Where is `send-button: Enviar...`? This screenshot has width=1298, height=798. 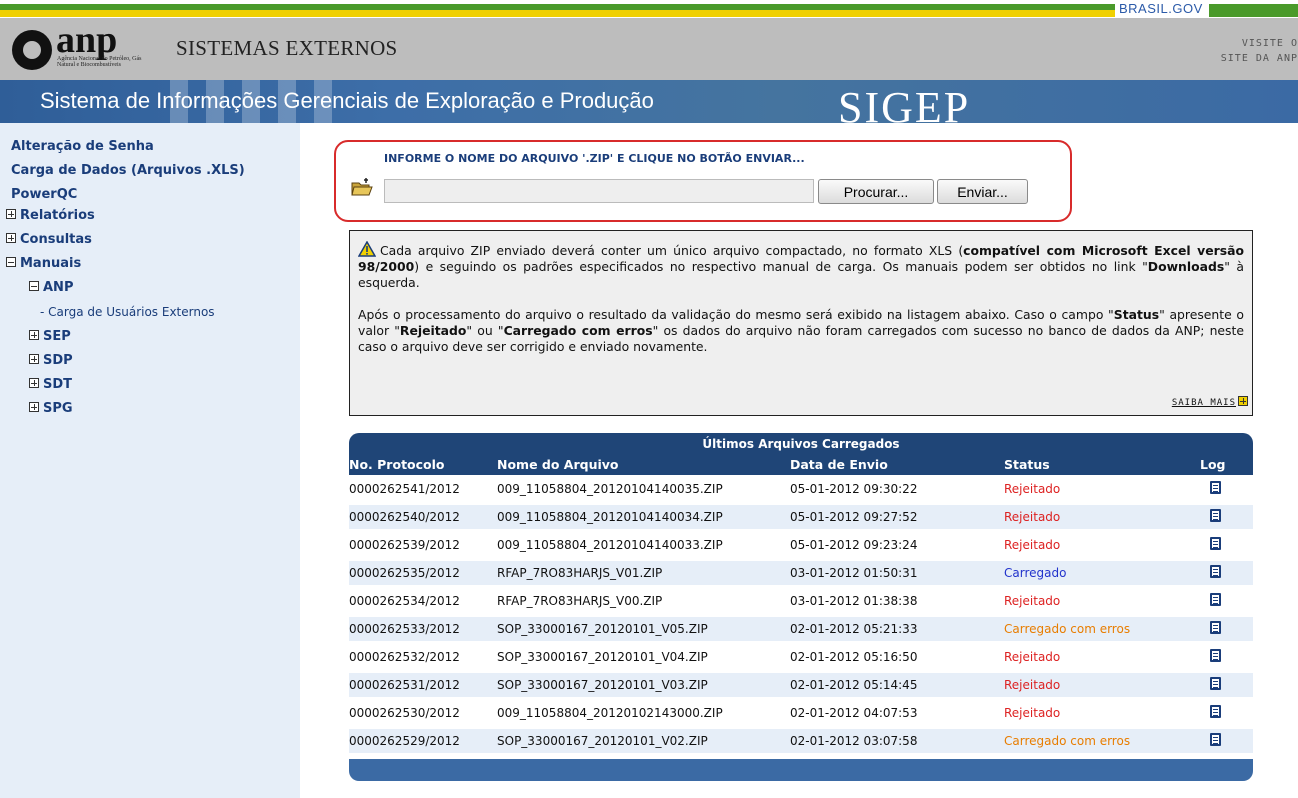
send-button: Enviar... is located at coordinates (982, 191).